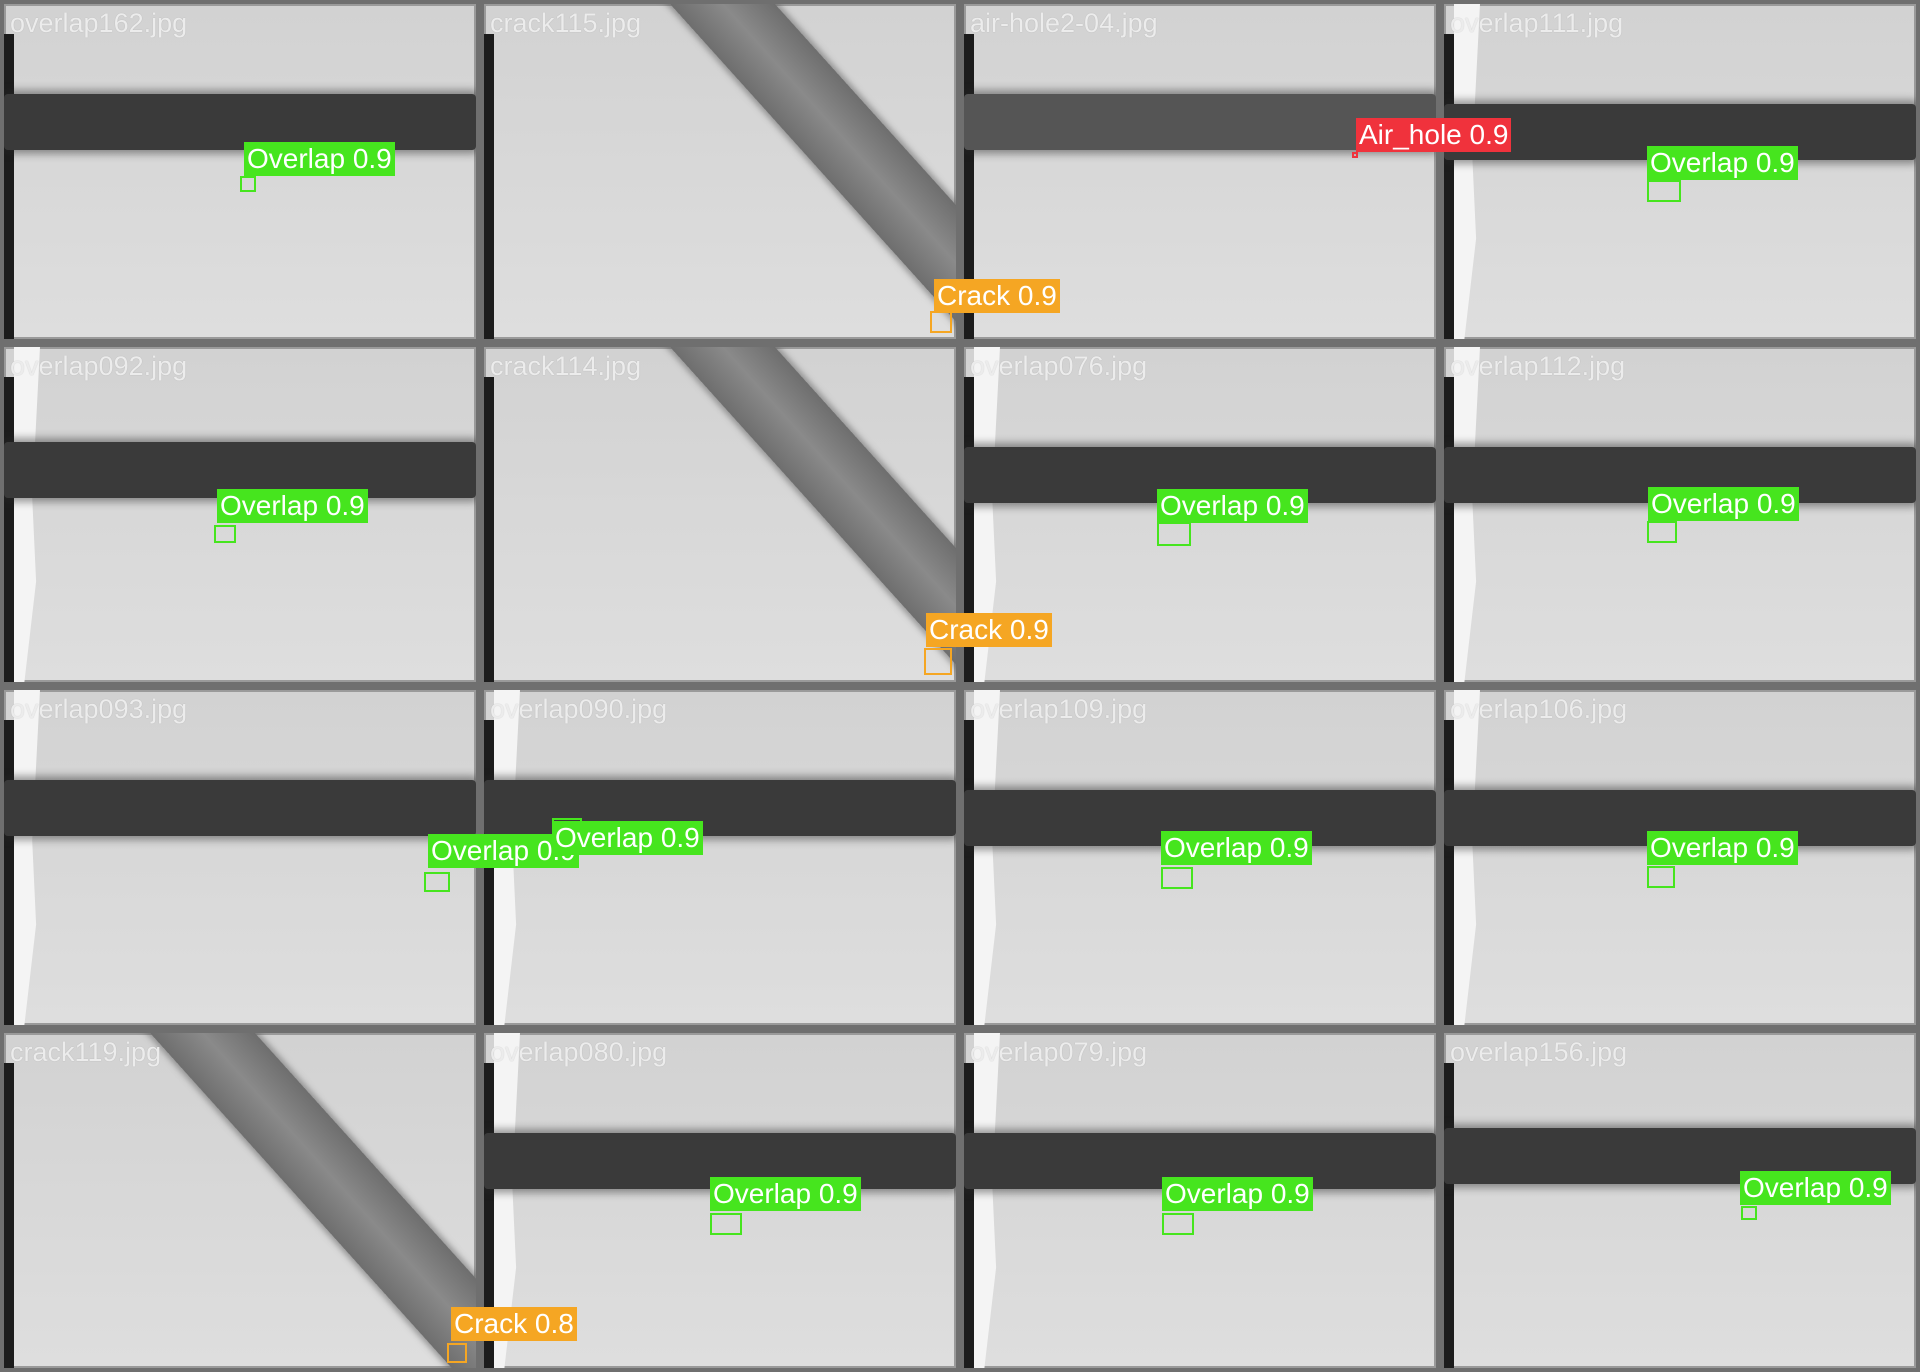  I want to click on image-filename: air-hole2-04.jpg, so click(1064, 23).